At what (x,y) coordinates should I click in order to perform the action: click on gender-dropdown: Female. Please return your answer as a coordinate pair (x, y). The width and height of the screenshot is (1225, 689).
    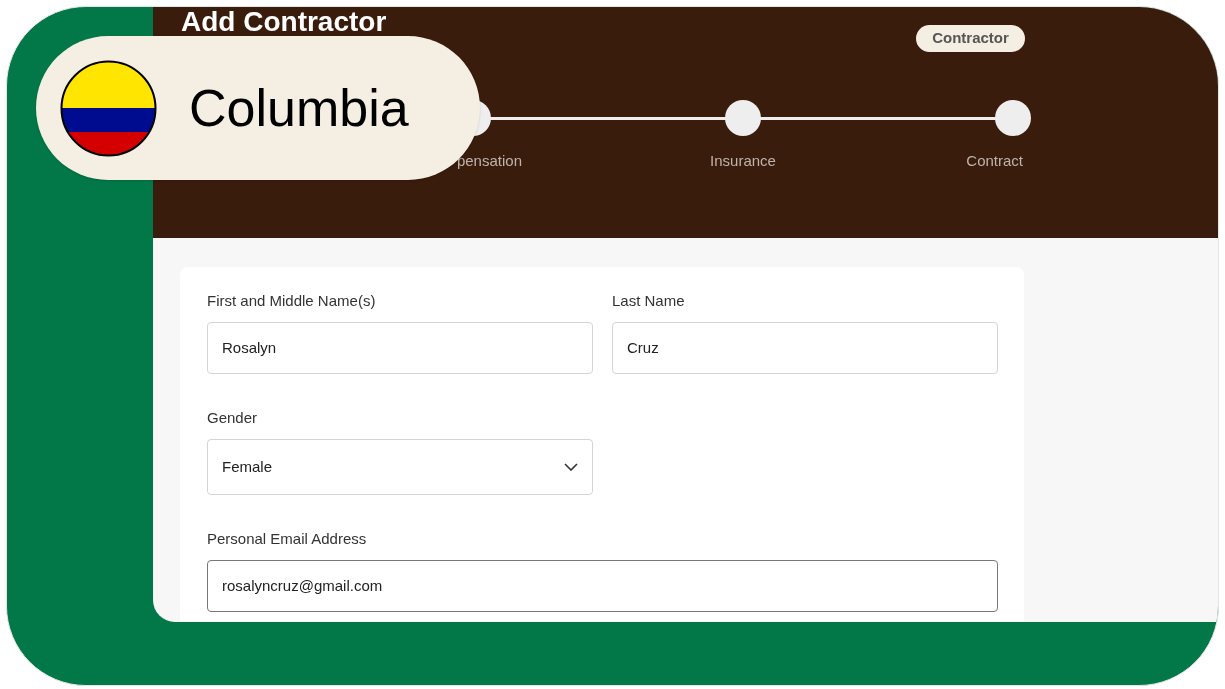
    Looking at the image, I should click on (400, 467).